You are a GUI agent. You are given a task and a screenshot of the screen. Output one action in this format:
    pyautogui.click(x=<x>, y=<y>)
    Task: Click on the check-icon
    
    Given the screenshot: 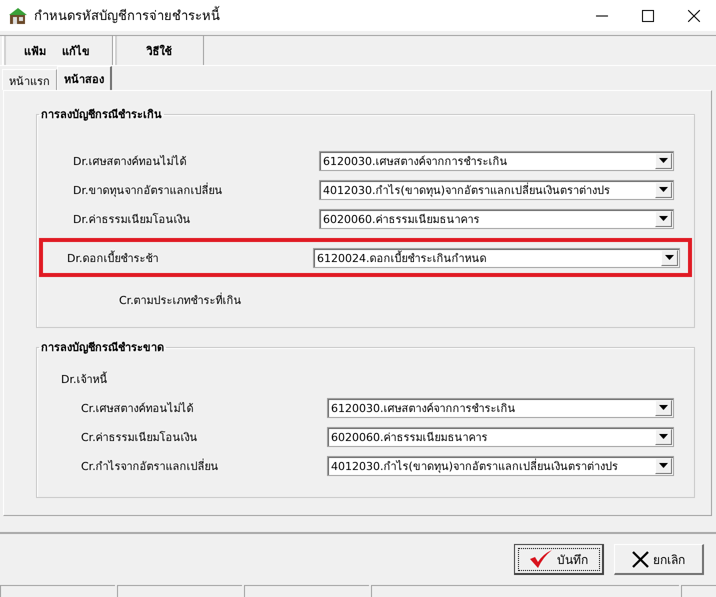 What is the action you would take?
    pyautogui.click(x=541, y=559)
    